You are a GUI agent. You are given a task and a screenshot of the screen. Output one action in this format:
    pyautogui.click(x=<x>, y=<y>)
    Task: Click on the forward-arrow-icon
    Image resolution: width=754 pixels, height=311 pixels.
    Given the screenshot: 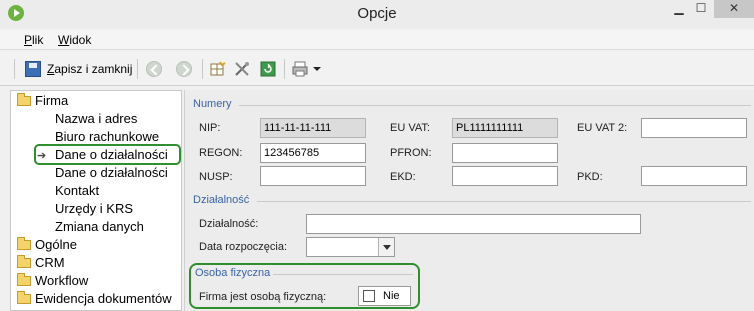 What is the action you would take?
    pyautogui.click(x=184, y=69)
    